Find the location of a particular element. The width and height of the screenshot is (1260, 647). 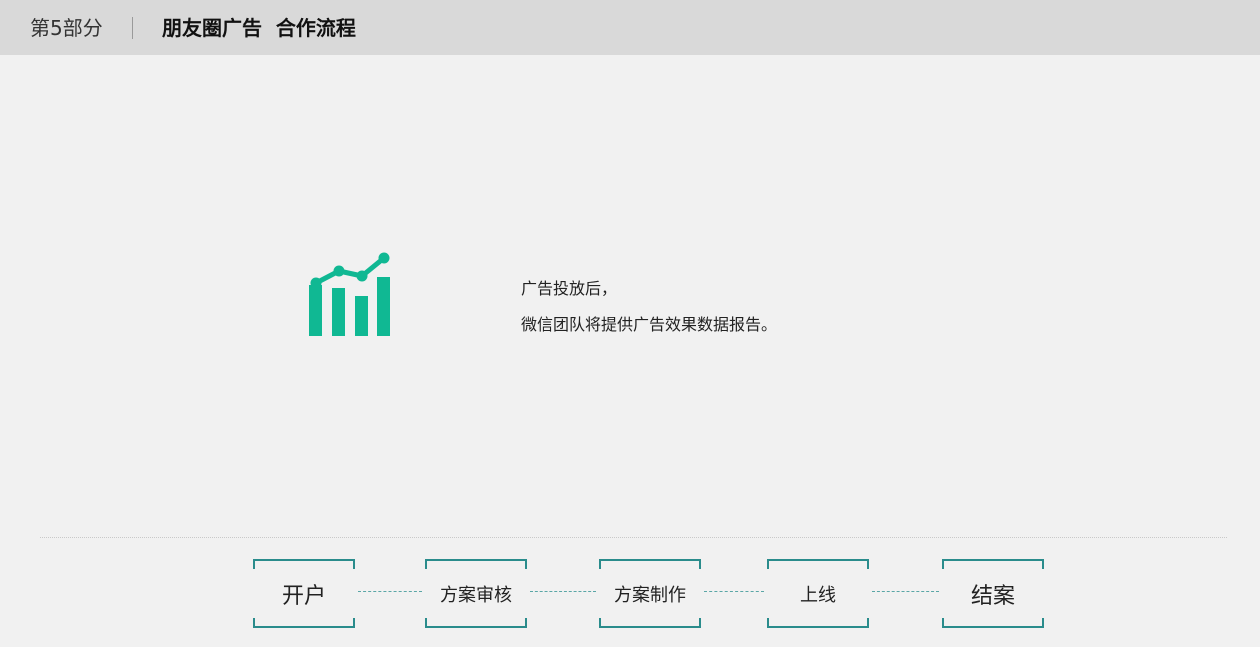

flow-step-label: 开户 is located at coordinates (303, 596).